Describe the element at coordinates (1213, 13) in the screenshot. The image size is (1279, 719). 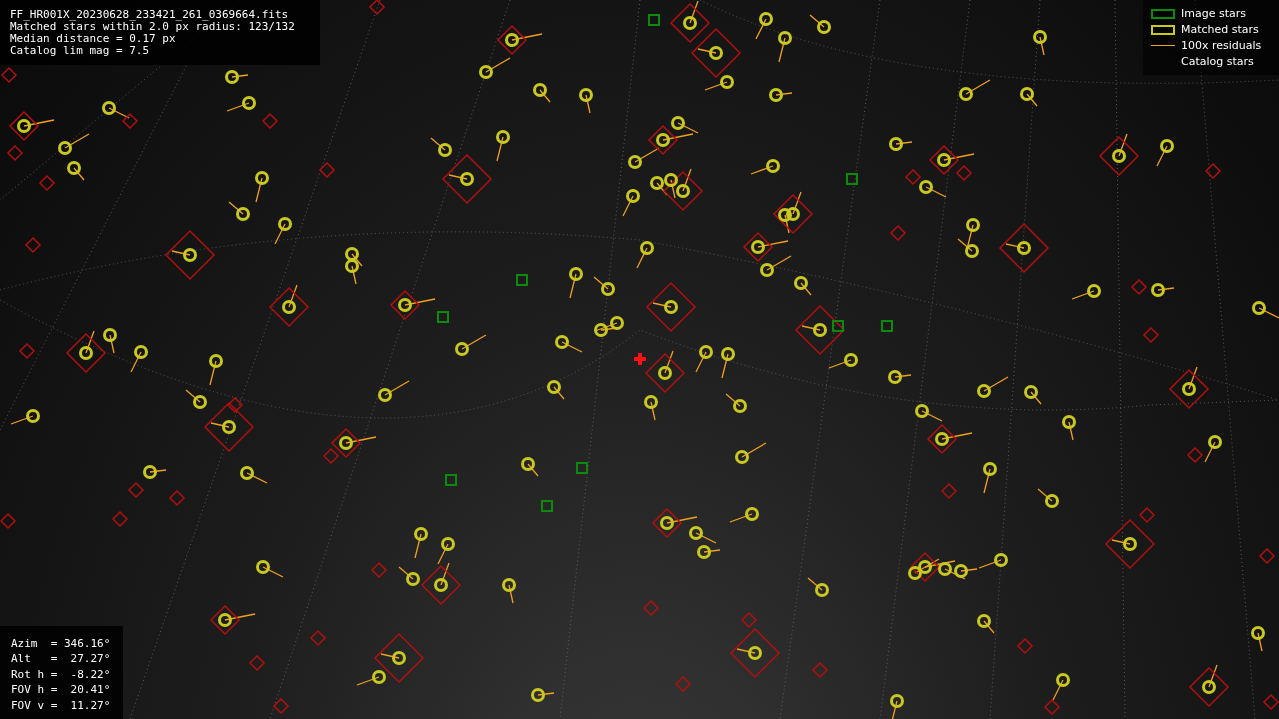
I see `legend-label: Image stars` at that location.